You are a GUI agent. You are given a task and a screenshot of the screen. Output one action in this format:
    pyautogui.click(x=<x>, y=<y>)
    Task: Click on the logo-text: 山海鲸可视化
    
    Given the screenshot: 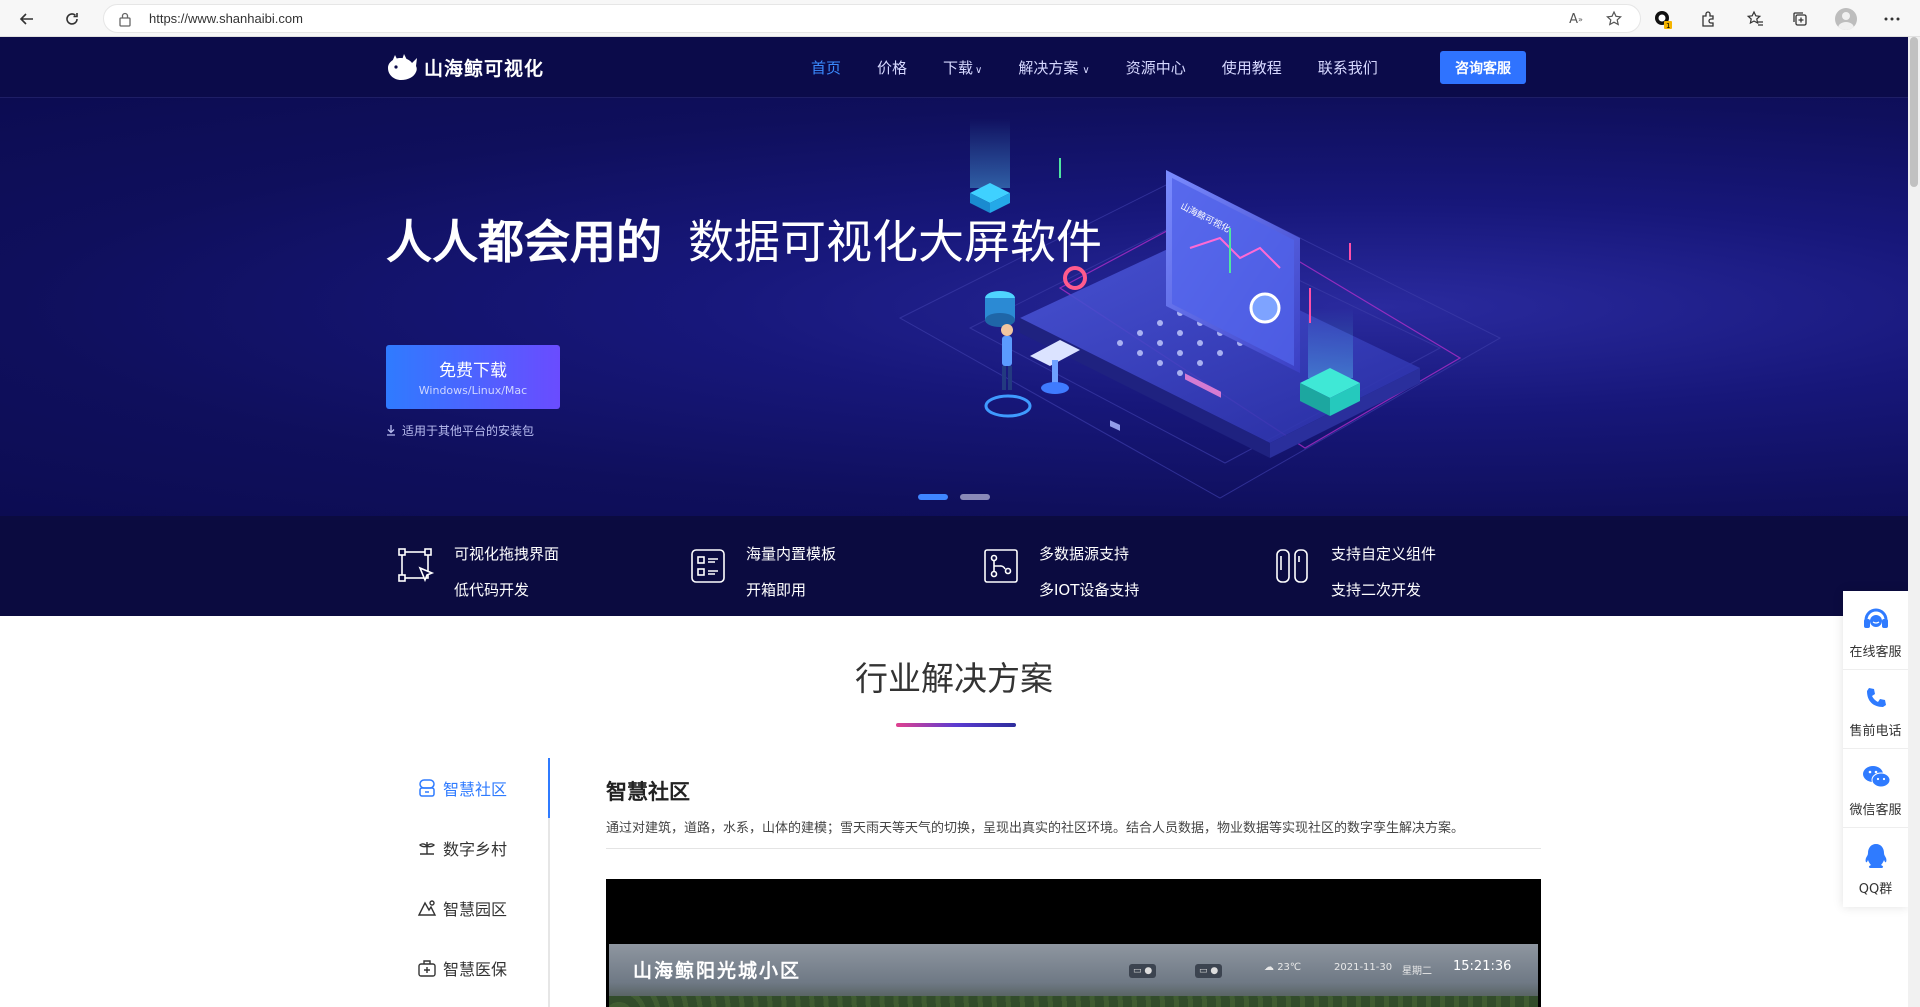 What is the action you would take?
    pyautogui.click(x=484, y=68)
    